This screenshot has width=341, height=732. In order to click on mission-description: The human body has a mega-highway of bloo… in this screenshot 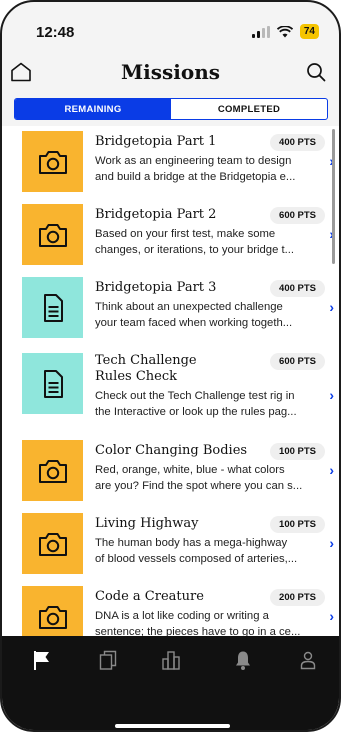, I will do `click(196, 551)`.